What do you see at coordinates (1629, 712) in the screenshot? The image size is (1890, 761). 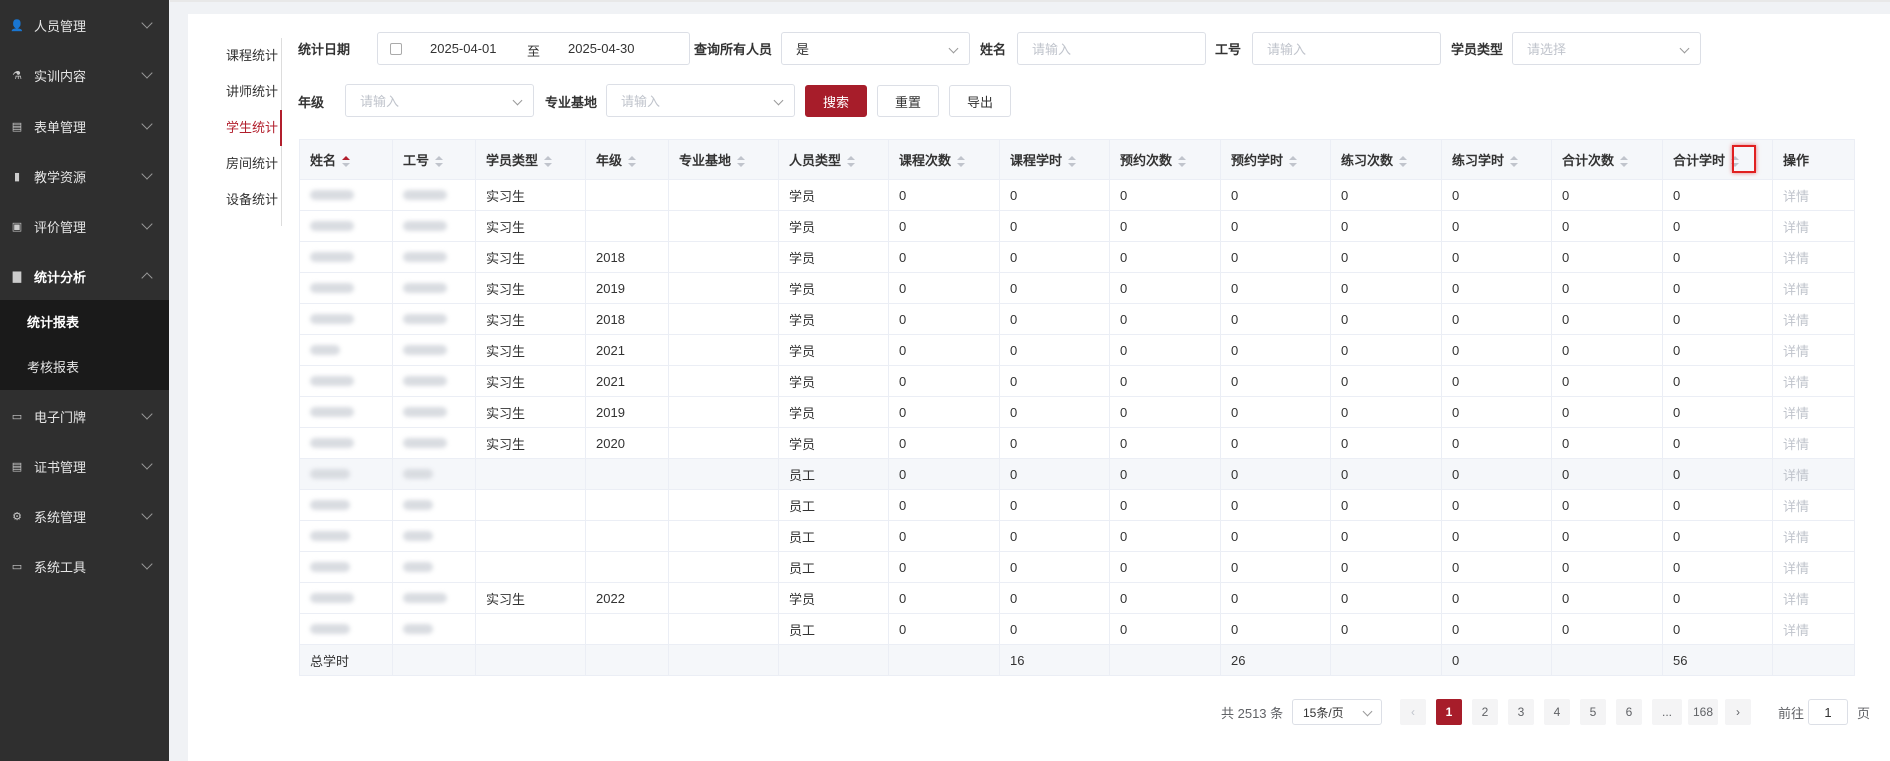 I see `page-button: 6` at bounding box center [1629, 712].